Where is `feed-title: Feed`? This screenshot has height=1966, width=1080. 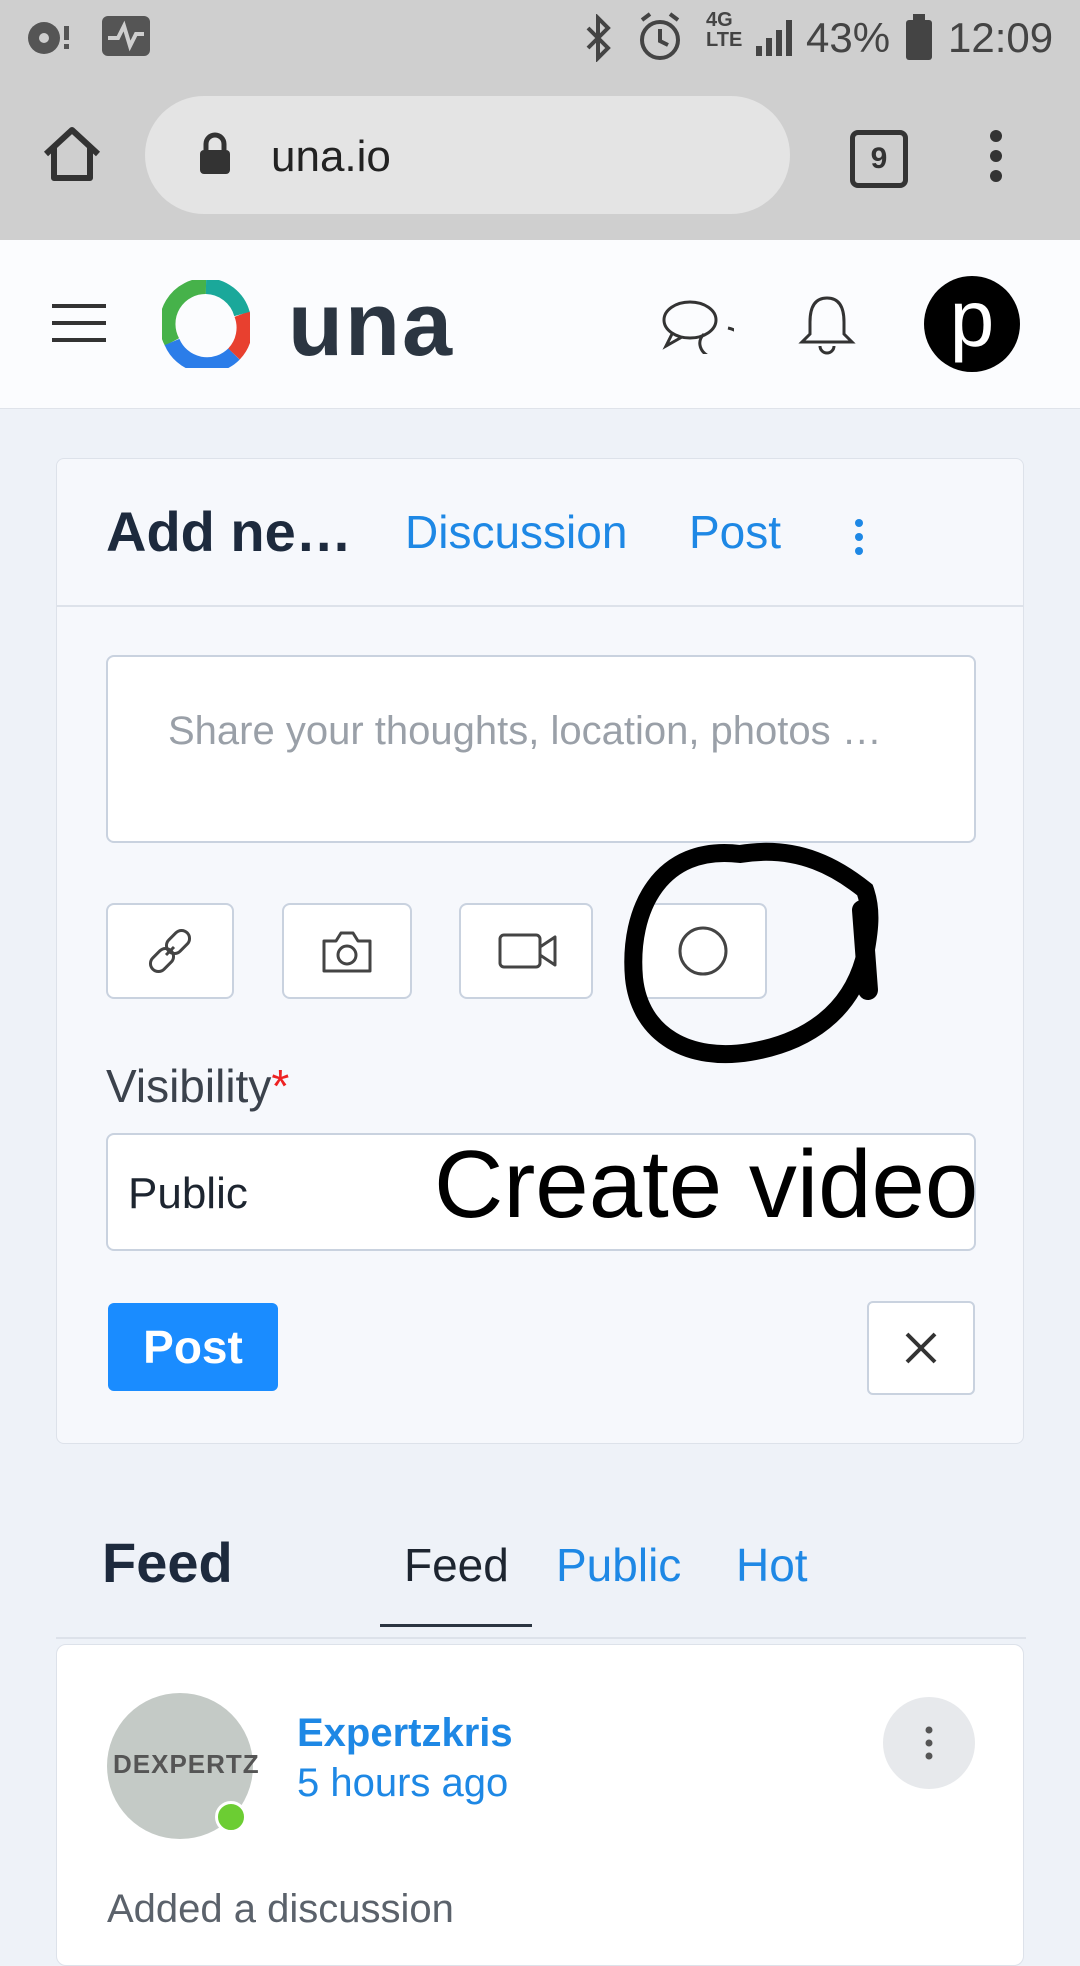 feed-title: Feed is located at coordinates (167, 1562).